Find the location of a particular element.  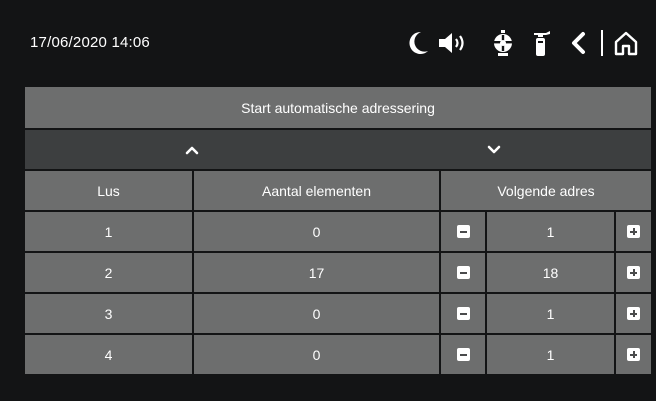

back-icon is located at coordinates (578, 43).